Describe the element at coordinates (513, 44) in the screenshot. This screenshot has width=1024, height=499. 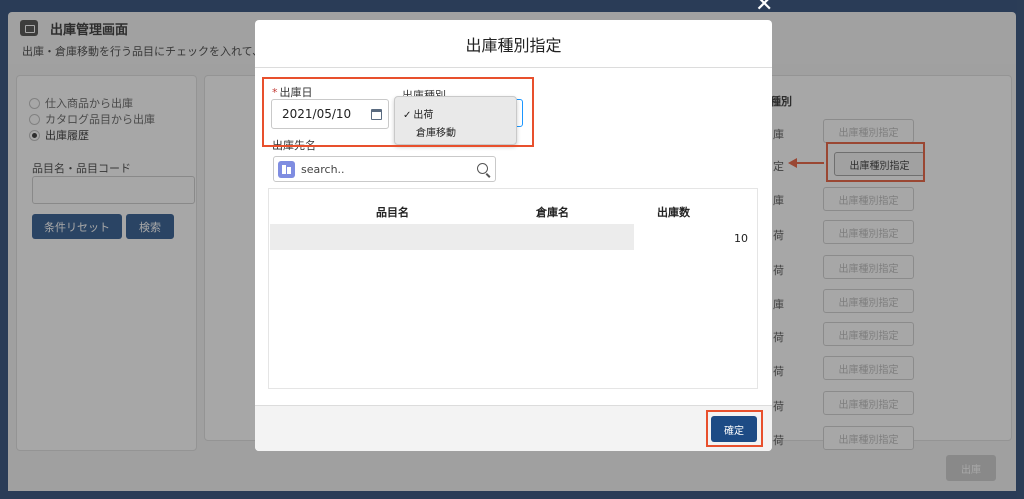
I see `modal-title: 出庫種別指定` at that location.